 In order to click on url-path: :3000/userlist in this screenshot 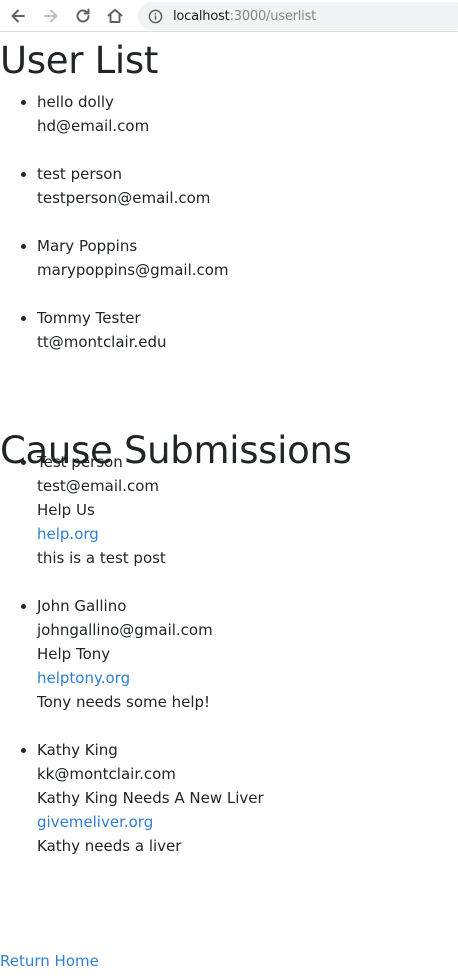, I will do `click(273, 16)`.